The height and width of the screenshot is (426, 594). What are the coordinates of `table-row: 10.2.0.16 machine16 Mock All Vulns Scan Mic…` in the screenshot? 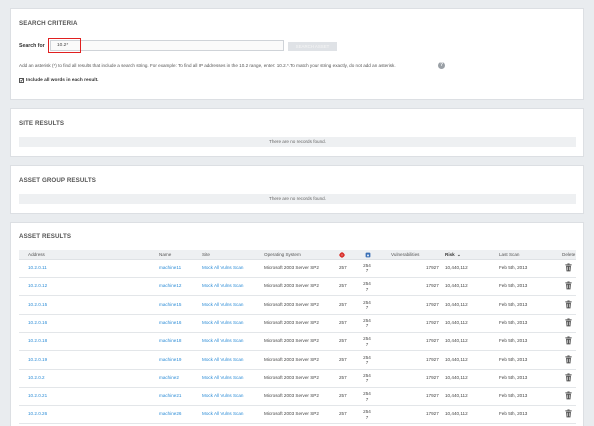 It's located at (297, 324).